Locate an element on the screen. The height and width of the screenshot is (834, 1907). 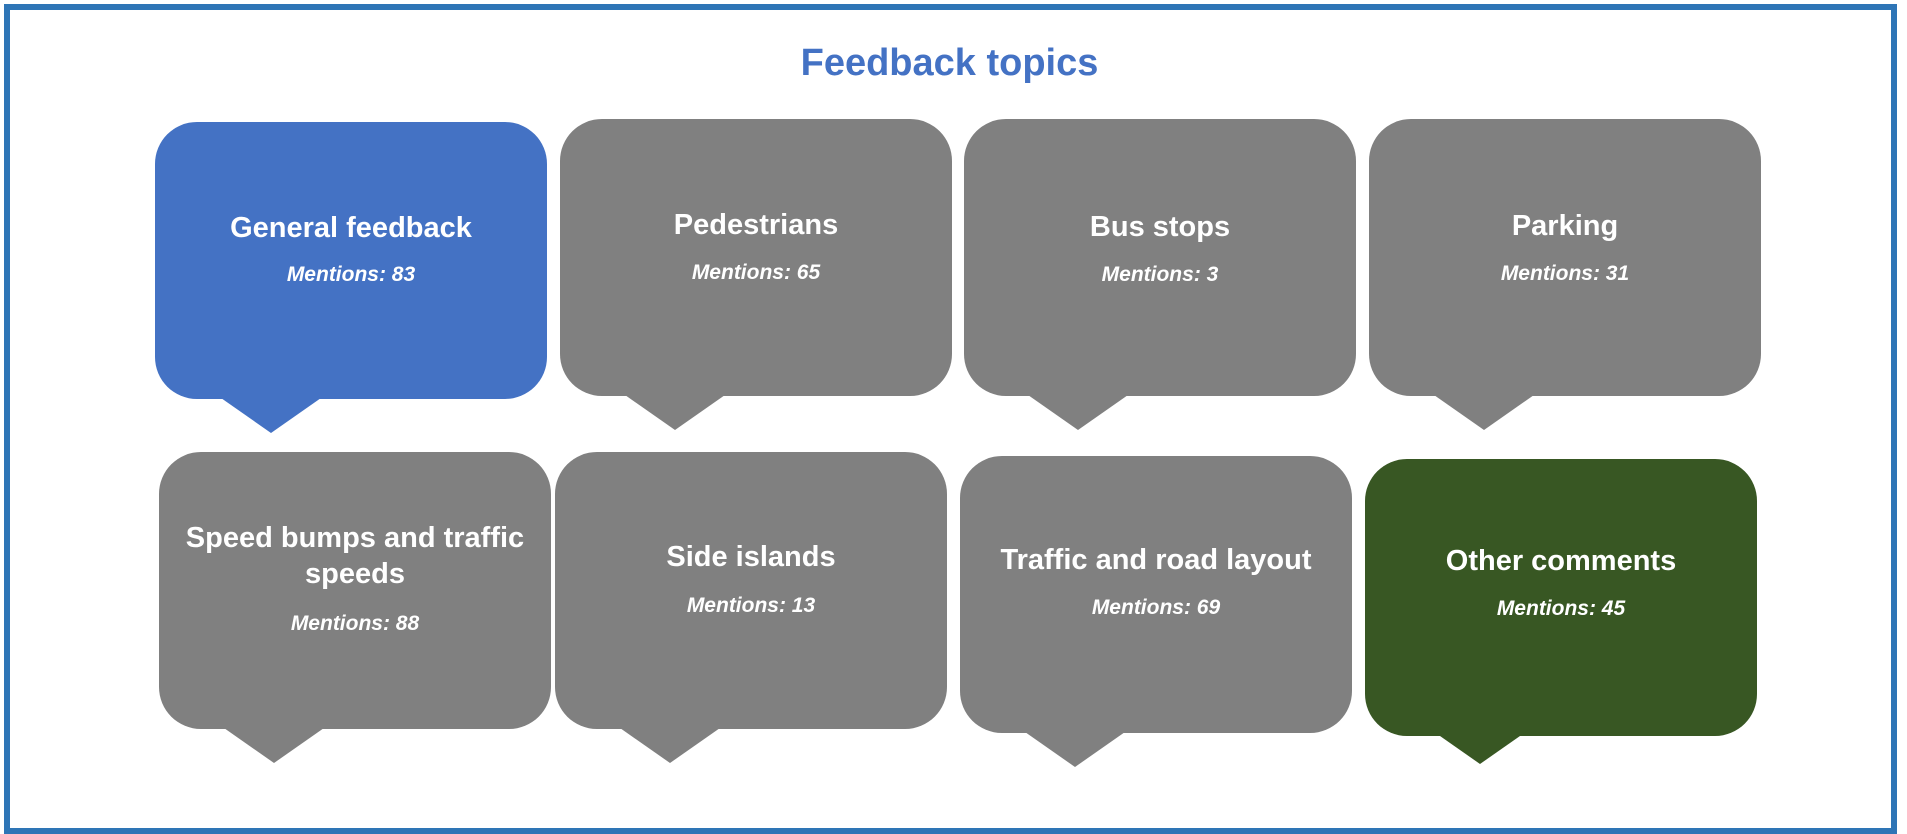
topic-mentions: Mentions: 69 is located at coordinates (1156, 607).